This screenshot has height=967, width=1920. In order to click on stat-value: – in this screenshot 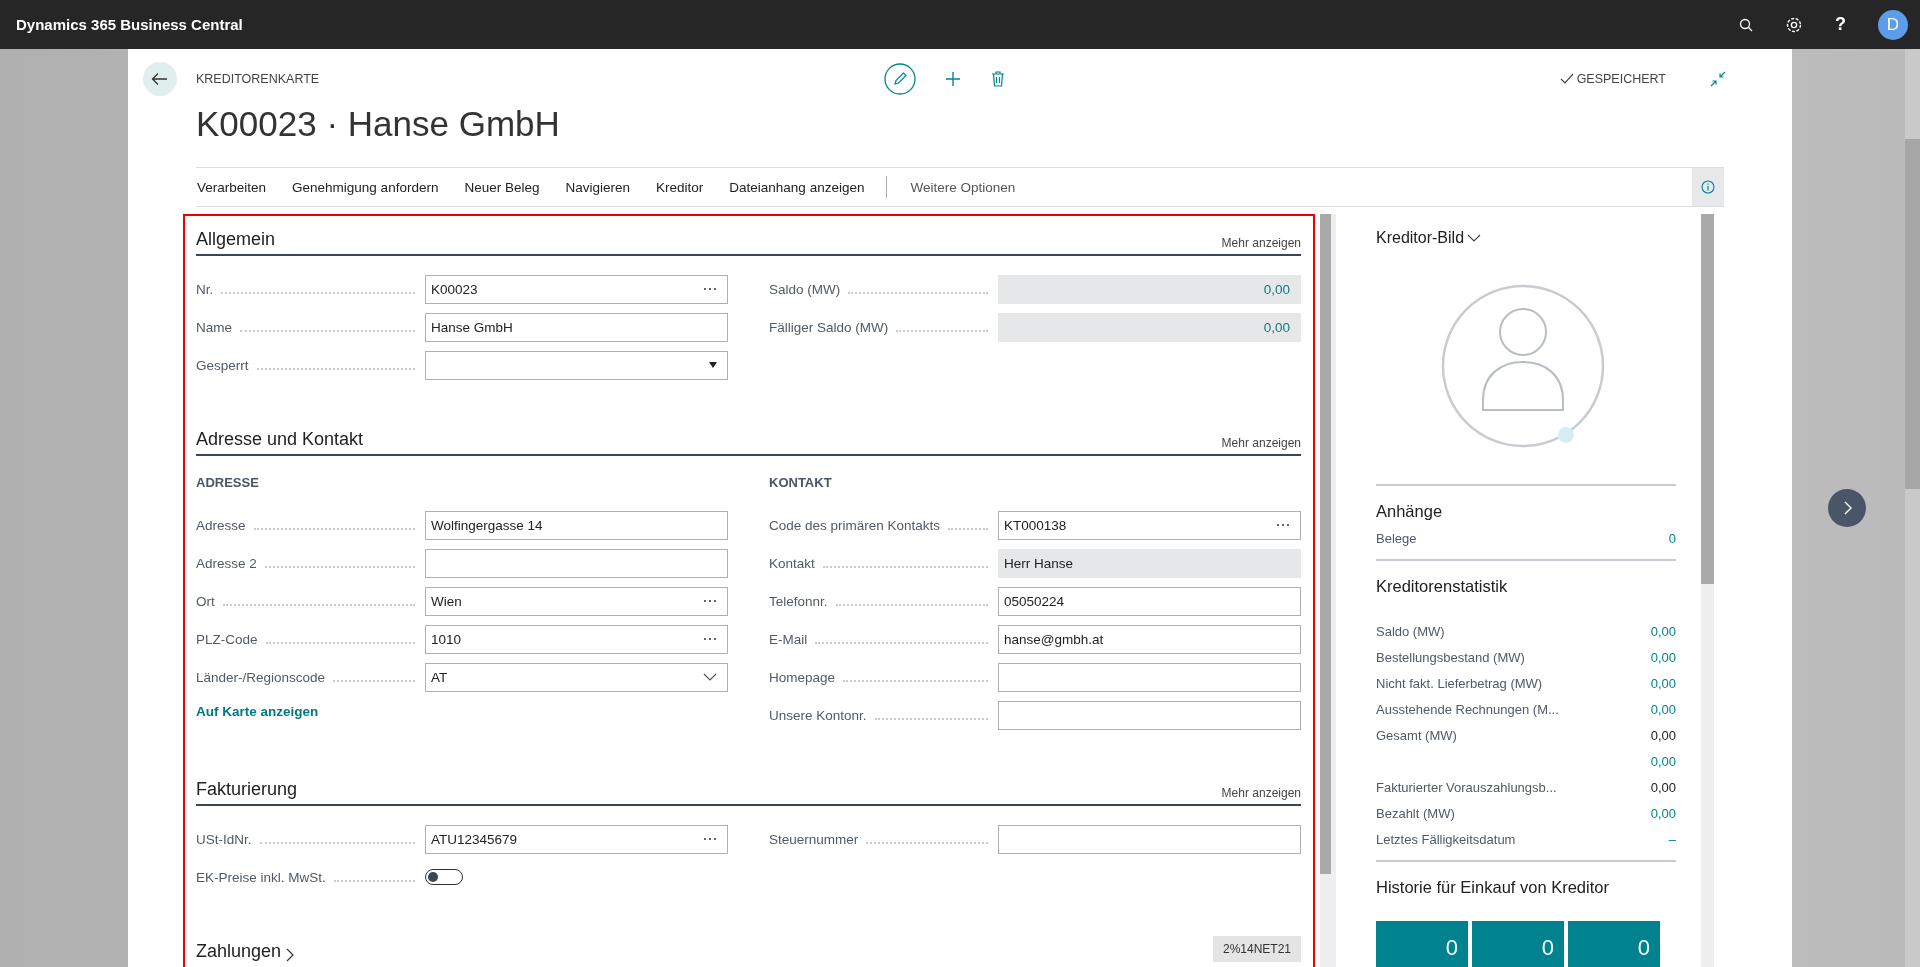, I will do `click(1672, 839)`.